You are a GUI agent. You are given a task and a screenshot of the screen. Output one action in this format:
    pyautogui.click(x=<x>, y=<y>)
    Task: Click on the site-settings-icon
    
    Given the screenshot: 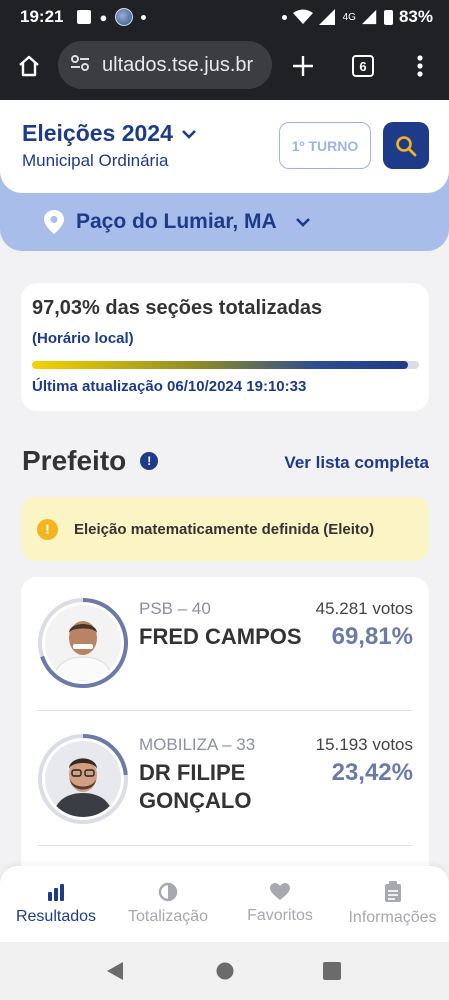 What is the action you would take?
    pyautogui.click(x=81, y=65)
    